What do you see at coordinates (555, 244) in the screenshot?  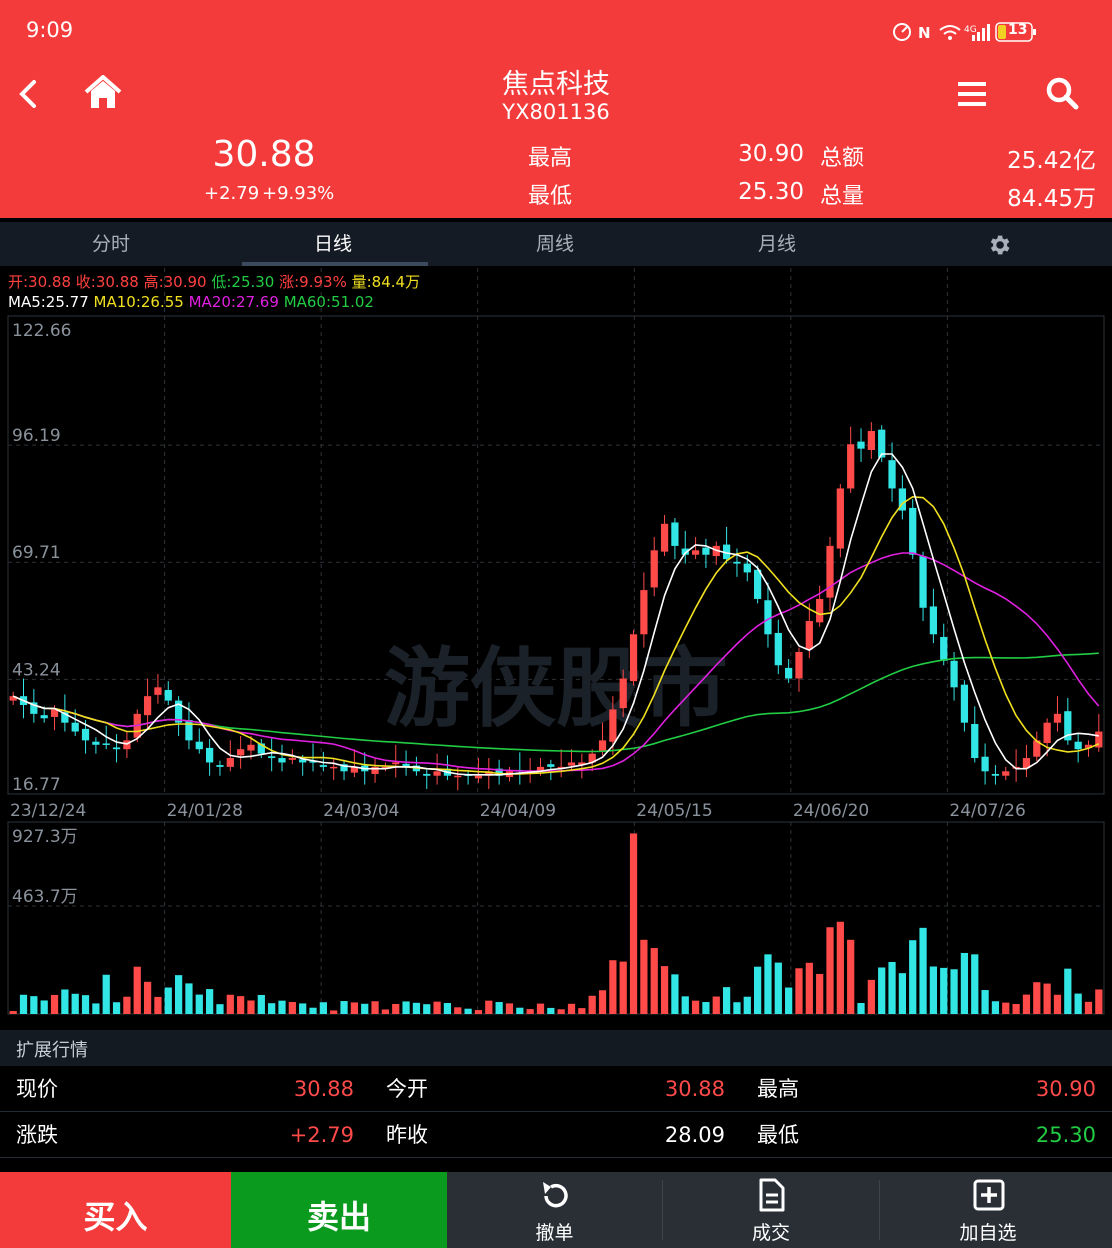 I see `tab-weekly: 周线` at bounding box center [555, 244].